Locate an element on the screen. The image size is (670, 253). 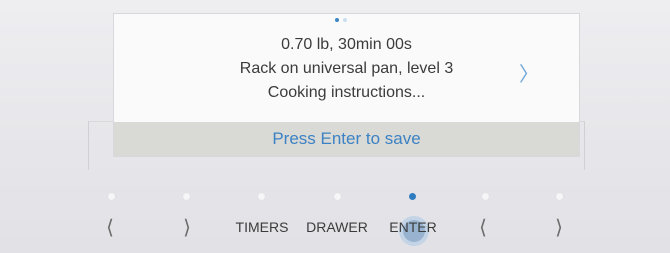
timers-button: TIMERS is located at coordinates (262, 227).